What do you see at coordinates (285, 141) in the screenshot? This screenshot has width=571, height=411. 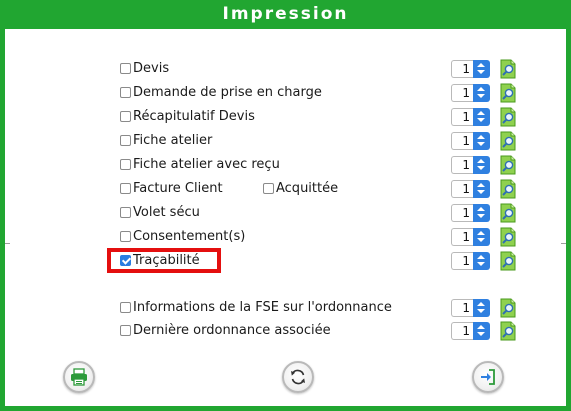 I see `list-item-fiche-atelier: Fiche atelier 1` at bounding box center [285, 141].